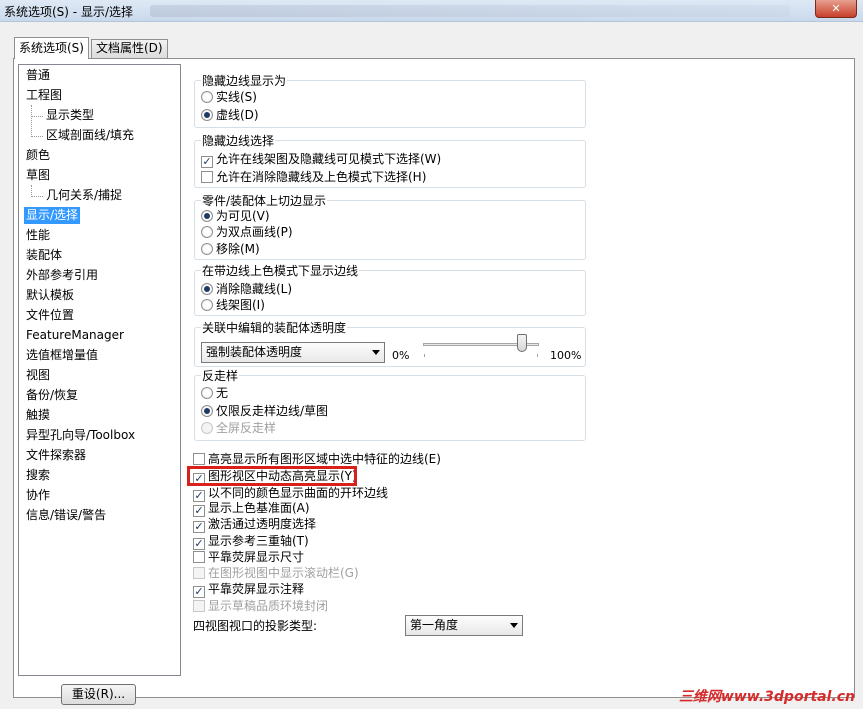  What do you see at coordinates (766, 697) in the screenshot?
I see `watermark-text: 三维网www.3dportal.cn` at bounding box center [766, 697].